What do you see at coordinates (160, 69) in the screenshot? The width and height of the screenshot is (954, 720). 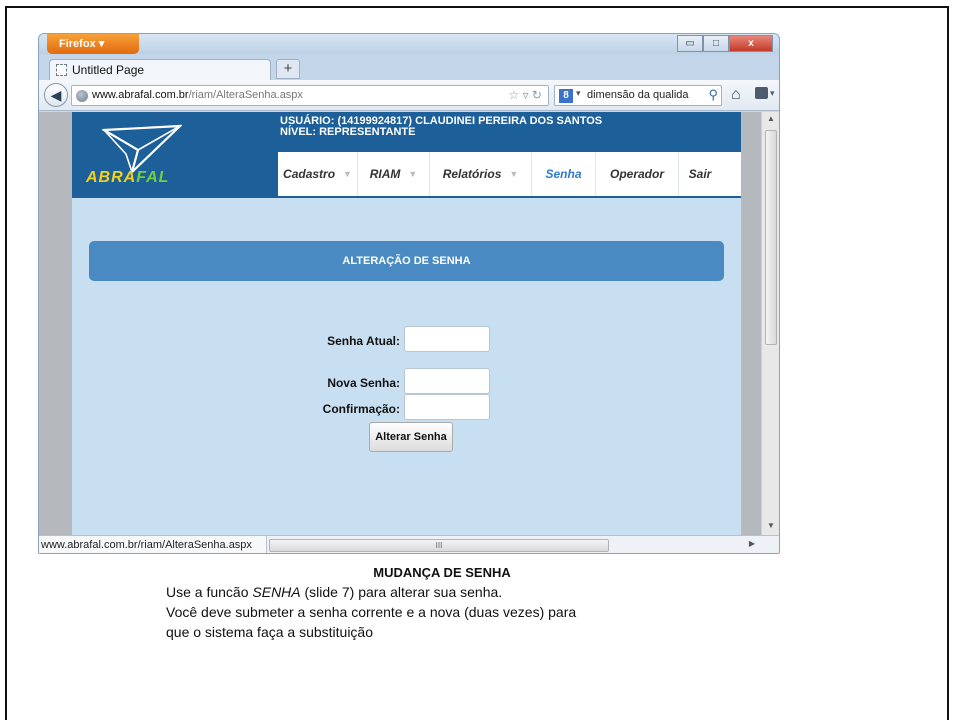 I see `tab-untitled-page: Untitled Page` at bounding box center [160, 69].